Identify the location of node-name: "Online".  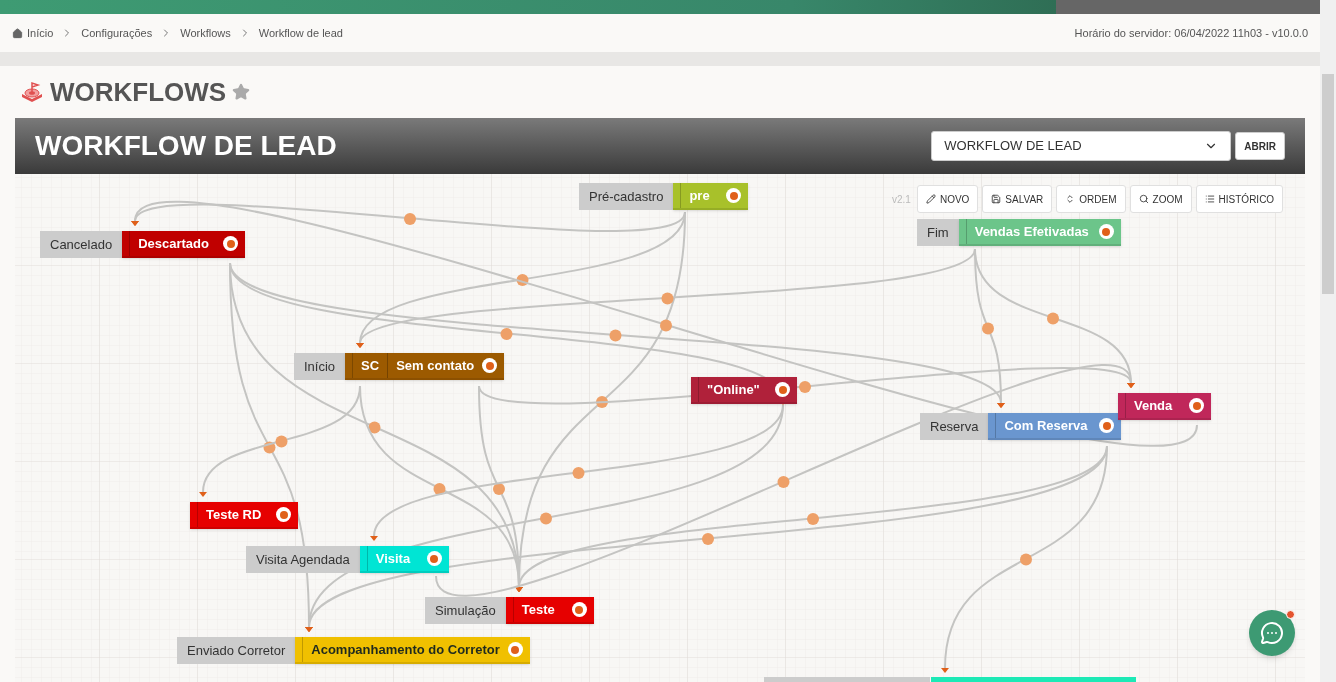
(734, 389).